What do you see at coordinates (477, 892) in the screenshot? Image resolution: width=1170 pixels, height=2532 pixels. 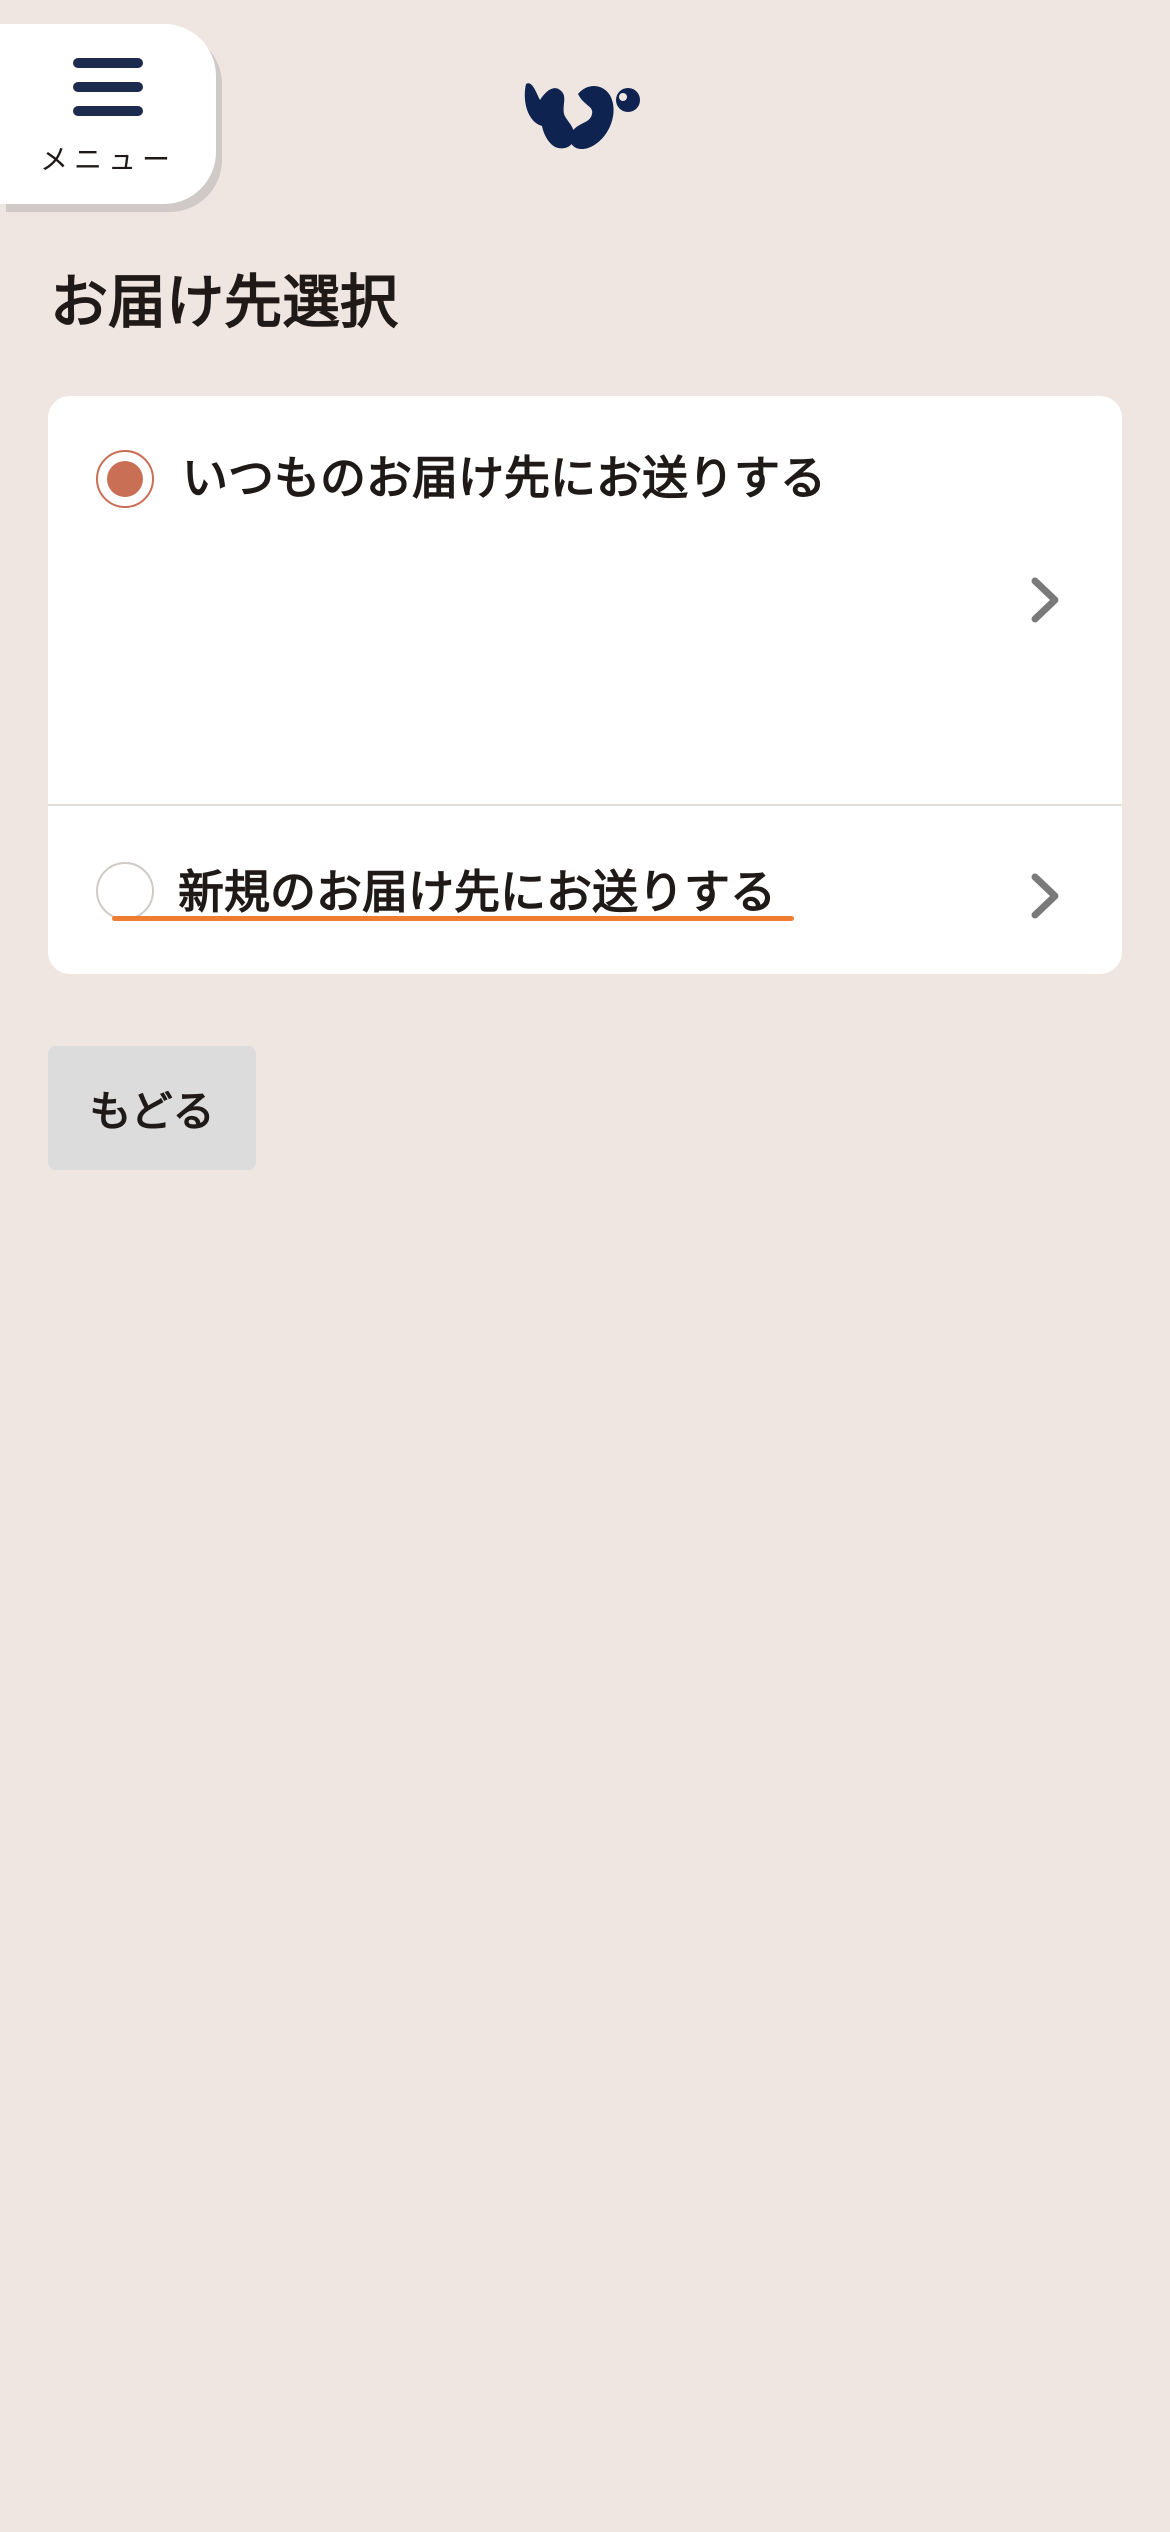 I see `option-label: 新規のお届け先にお送りする` at bounding box center [477, 892].